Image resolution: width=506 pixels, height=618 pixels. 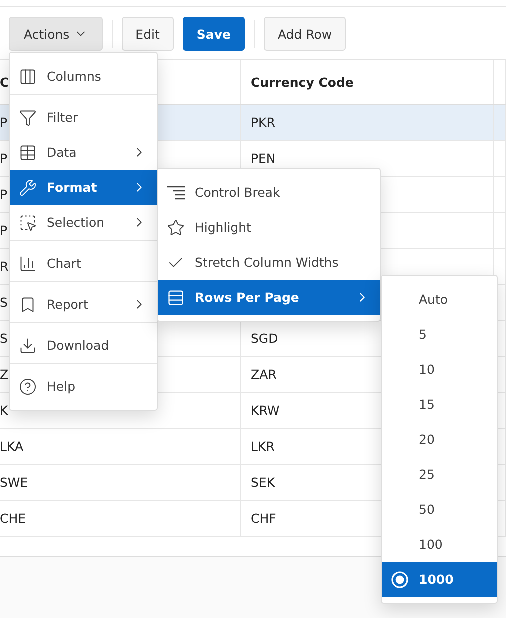 What do you see at coordinates (367, 122) in the screenshot?
I see `table-cell: PKR` at bounding box center [367, 122].